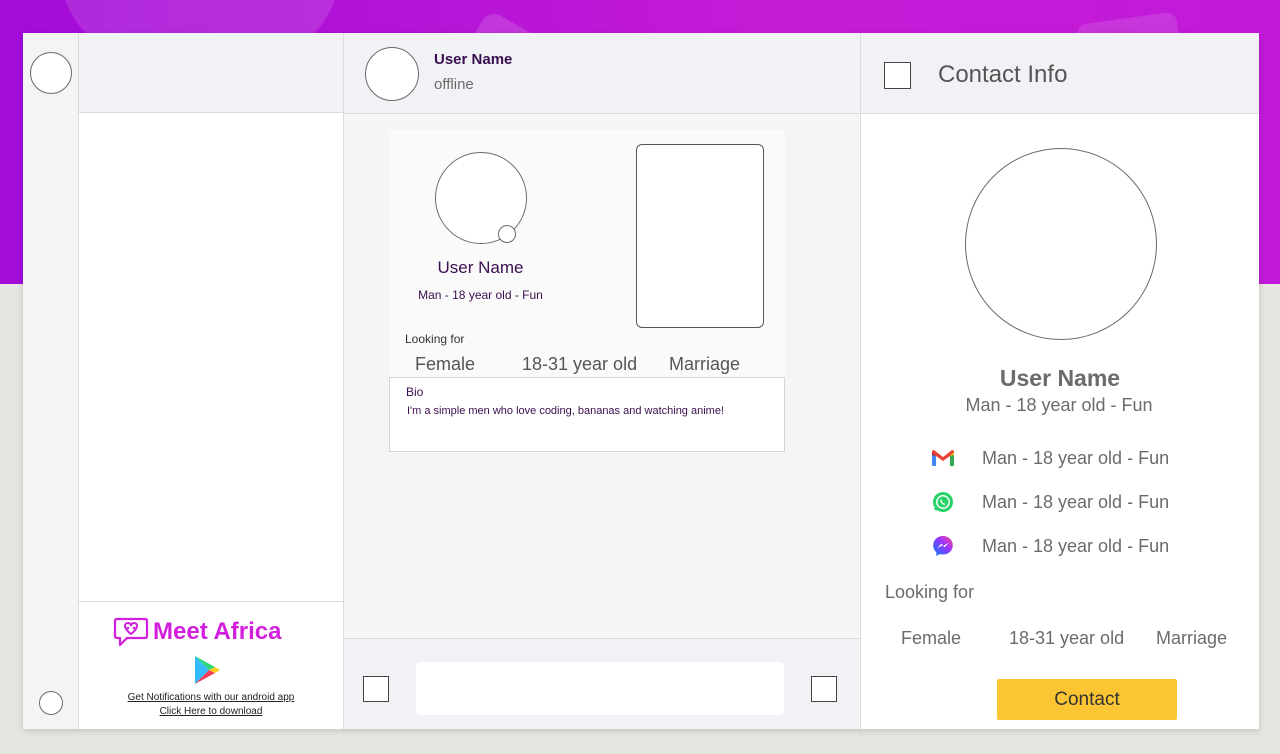  I want to click on promo-download-link: Click Here to download, so click(211, 711).